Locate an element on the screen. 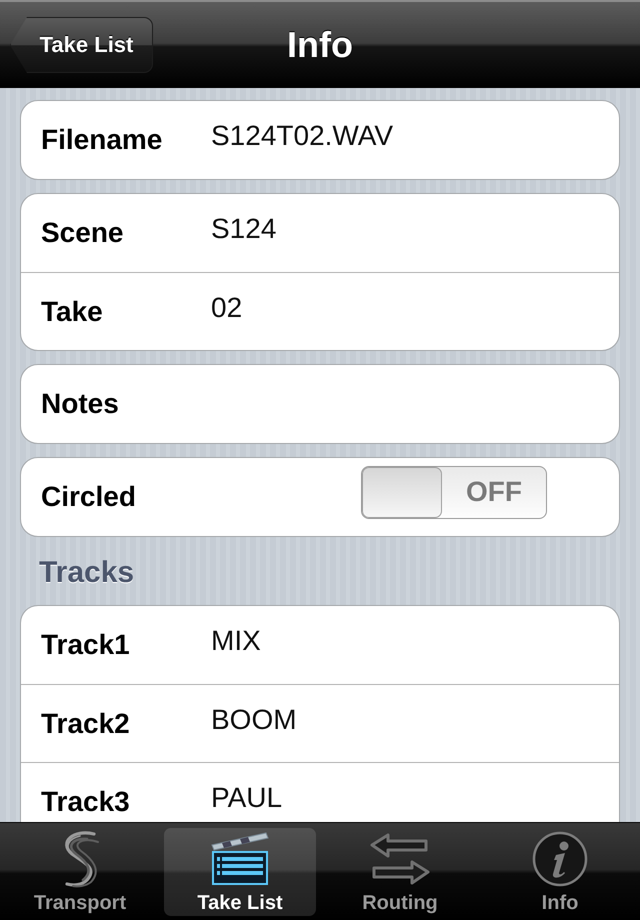  tab: Routing is located at coordinates (400, 872).